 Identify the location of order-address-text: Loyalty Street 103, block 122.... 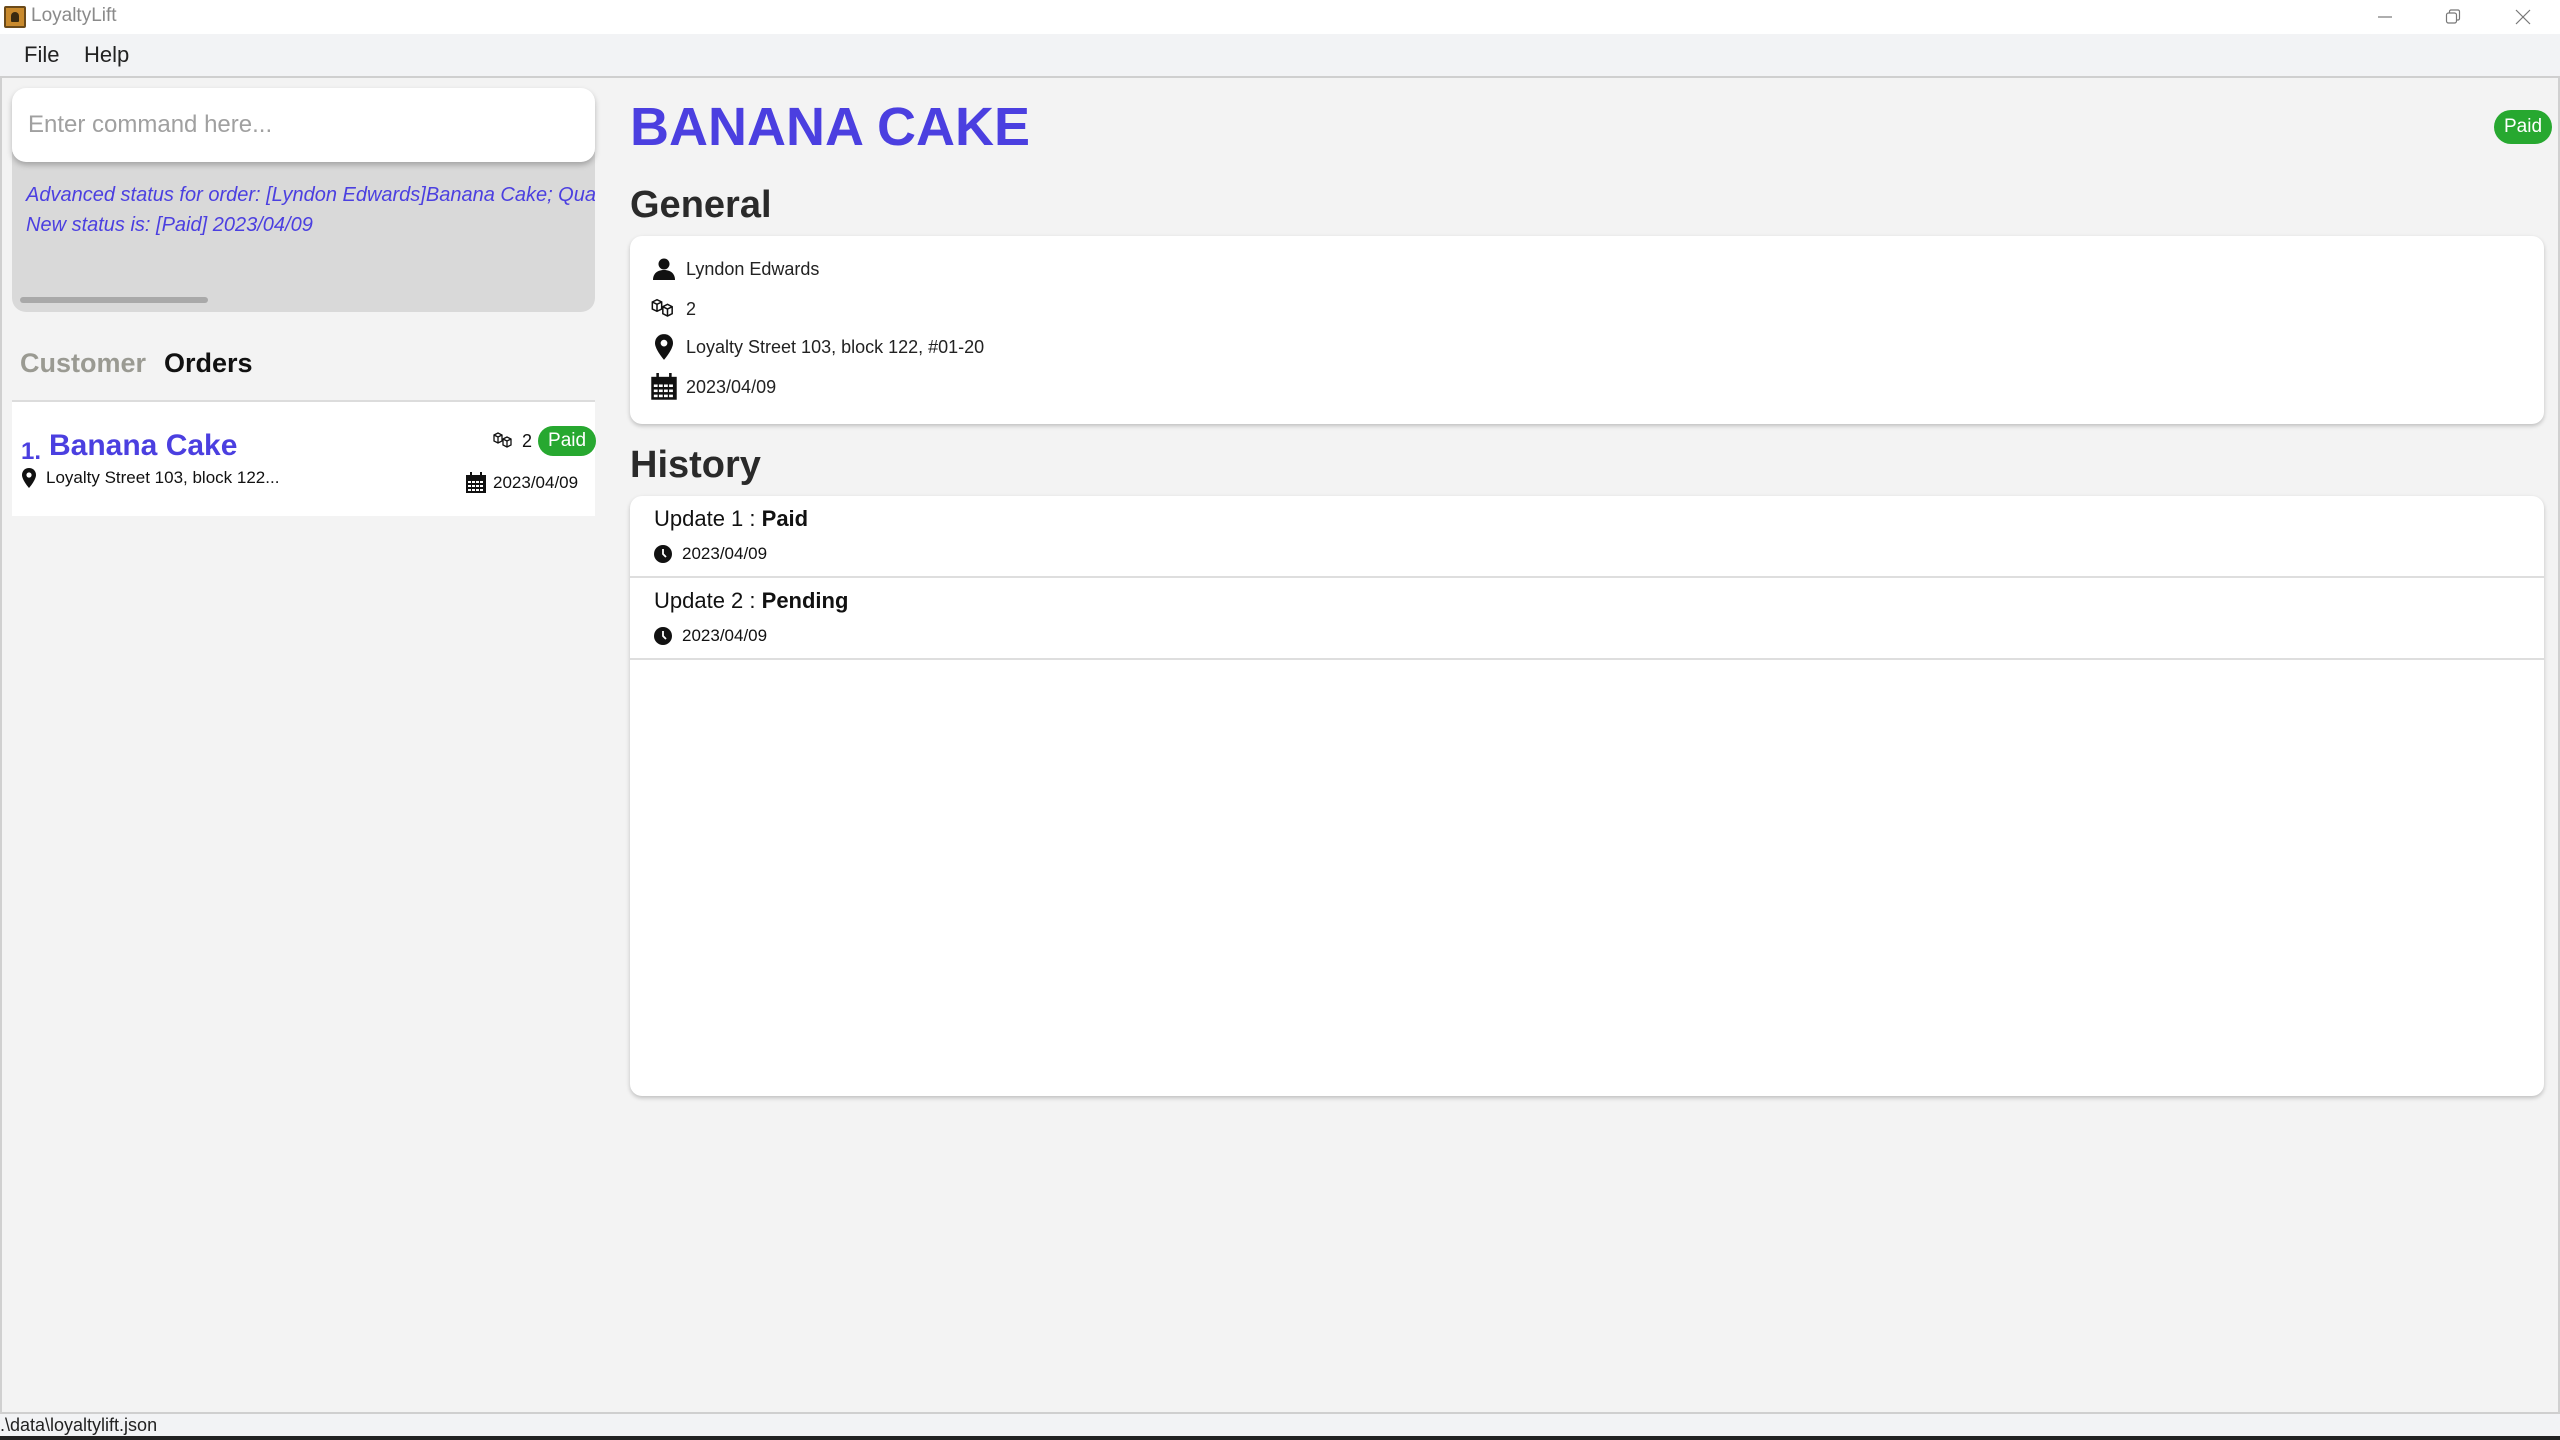
(163, 477).